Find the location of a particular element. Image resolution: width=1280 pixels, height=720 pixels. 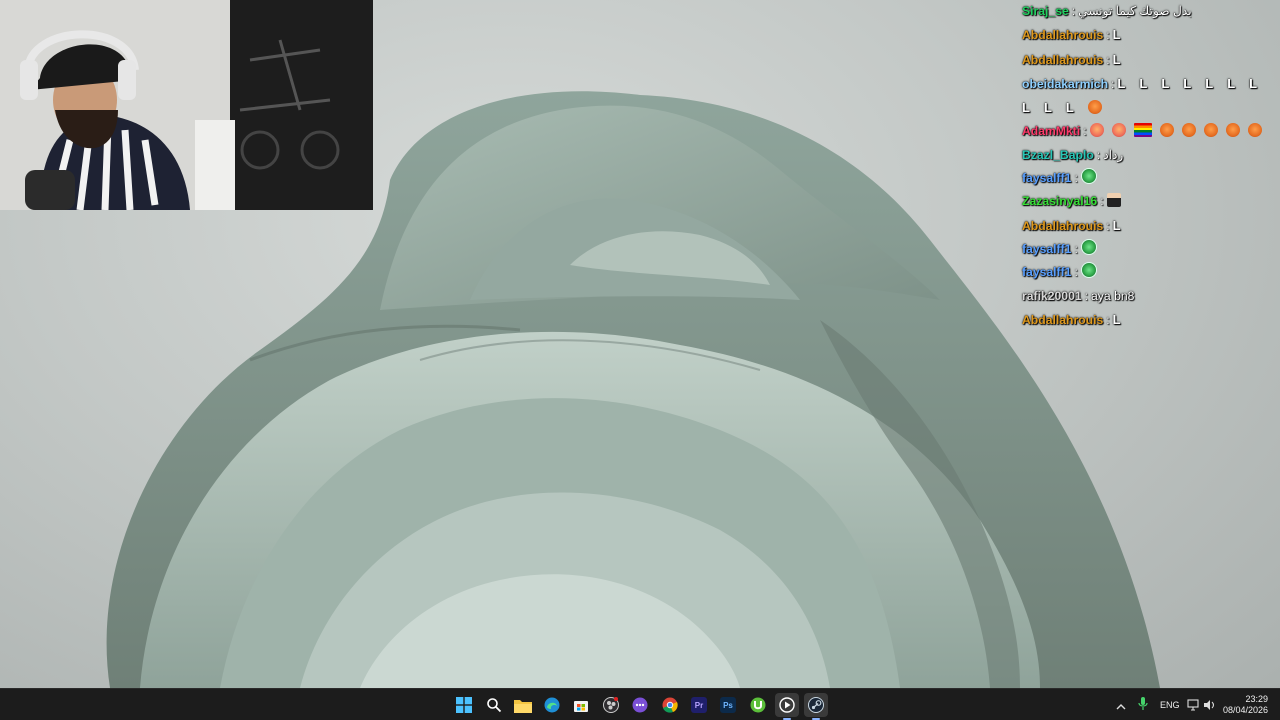

obs-icon is located at coordinates (611, 705).